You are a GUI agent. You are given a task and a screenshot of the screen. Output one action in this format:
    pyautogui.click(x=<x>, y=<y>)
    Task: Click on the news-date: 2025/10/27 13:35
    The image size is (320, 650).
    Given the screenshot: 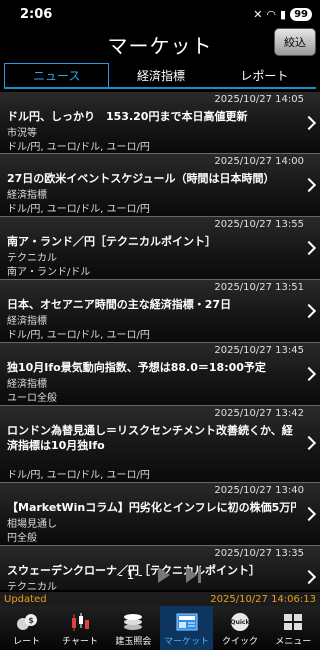 What is the action you would take?
    pyautogui.click(x=259, y=553)
    